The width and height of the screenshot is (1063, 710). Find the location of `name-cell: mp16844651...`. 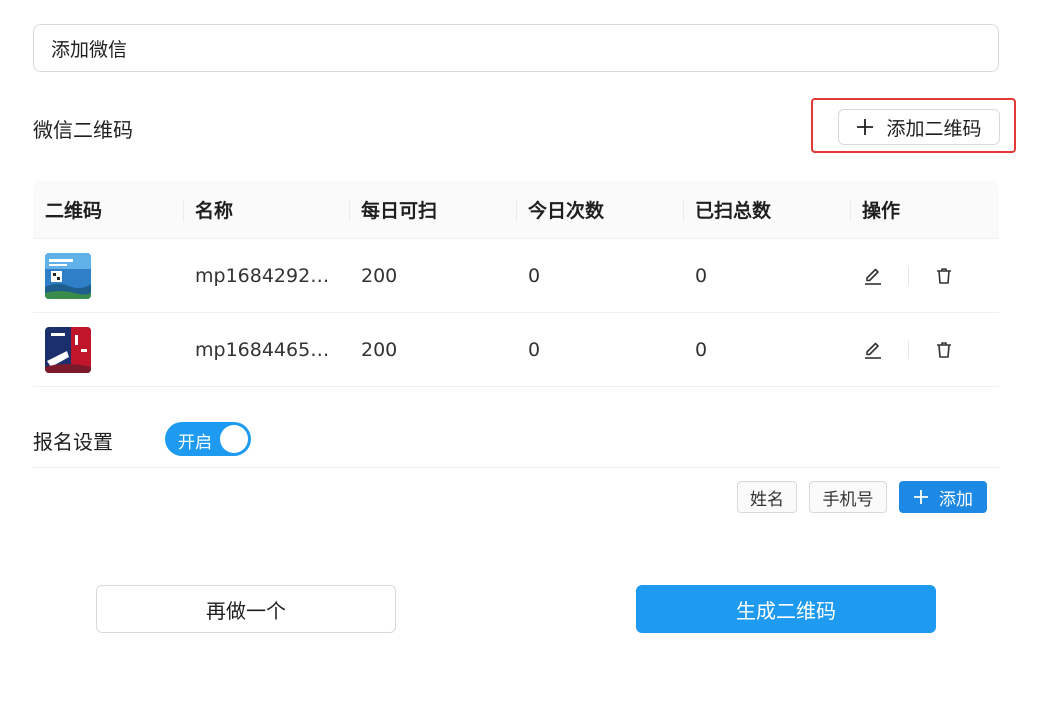

name-cell: mp16844651... is located at coordinates (267, 349).